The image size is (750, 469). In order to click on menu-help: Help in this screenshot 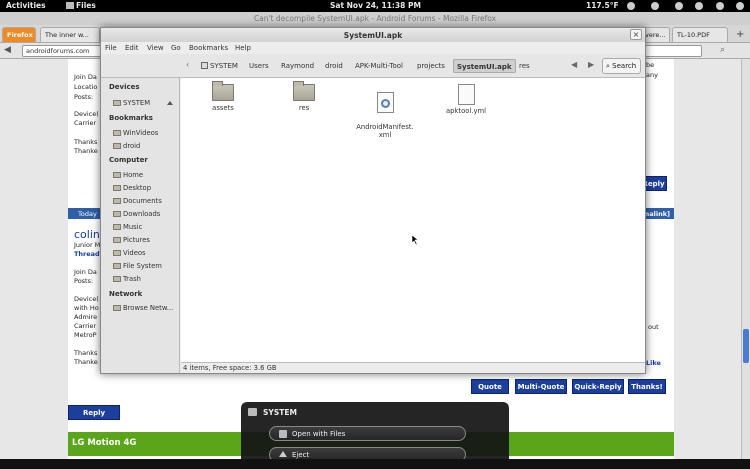, I will do `click(243, 48)`.